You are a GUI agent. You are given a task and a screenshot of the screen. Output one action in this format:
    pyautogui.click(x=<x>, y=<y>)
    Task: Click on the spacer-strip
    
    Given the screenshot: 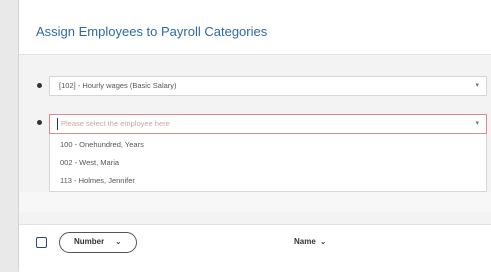 What is the action you would take?
    pyautogui.click(x=255, y=202)
    